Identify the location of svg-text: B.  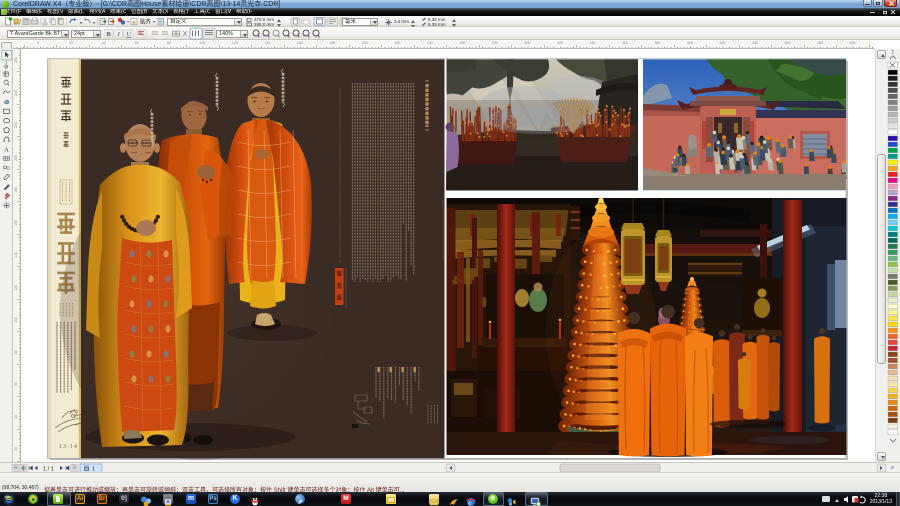
(109, 34).